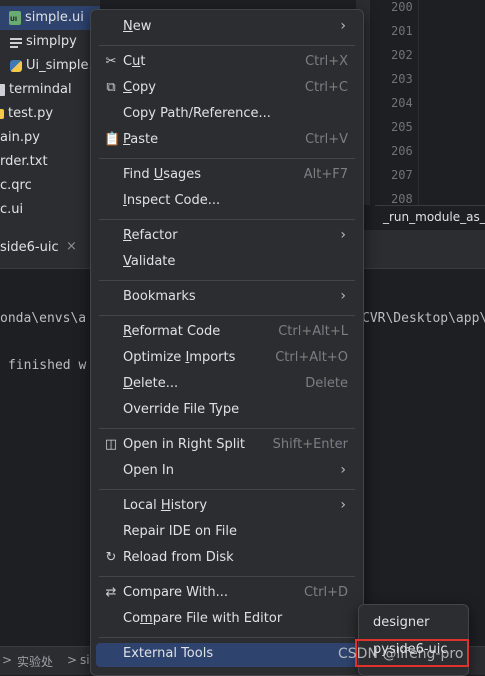  I want to click on tree-item-ui-simple: Ui_simple., so click(46, 66).